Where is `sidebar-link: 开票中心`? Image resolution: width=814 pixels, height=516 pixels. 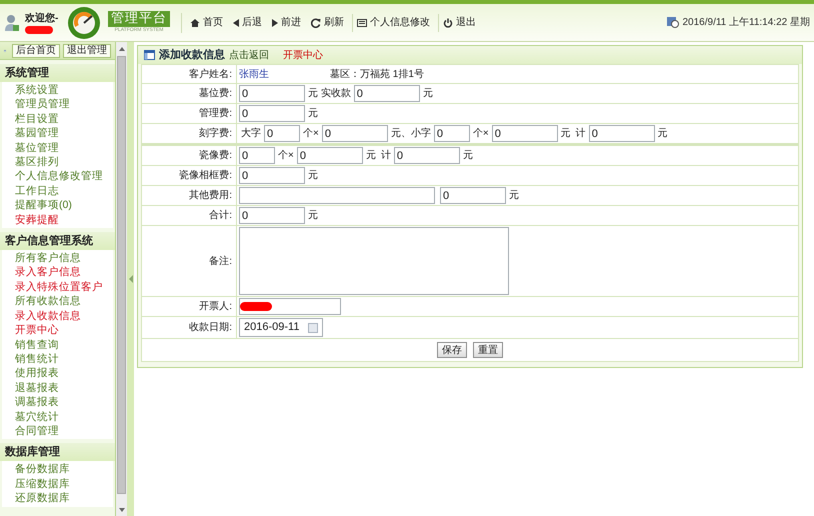
sidebar-link: 开票中心 is located at coordinates (64, 330).